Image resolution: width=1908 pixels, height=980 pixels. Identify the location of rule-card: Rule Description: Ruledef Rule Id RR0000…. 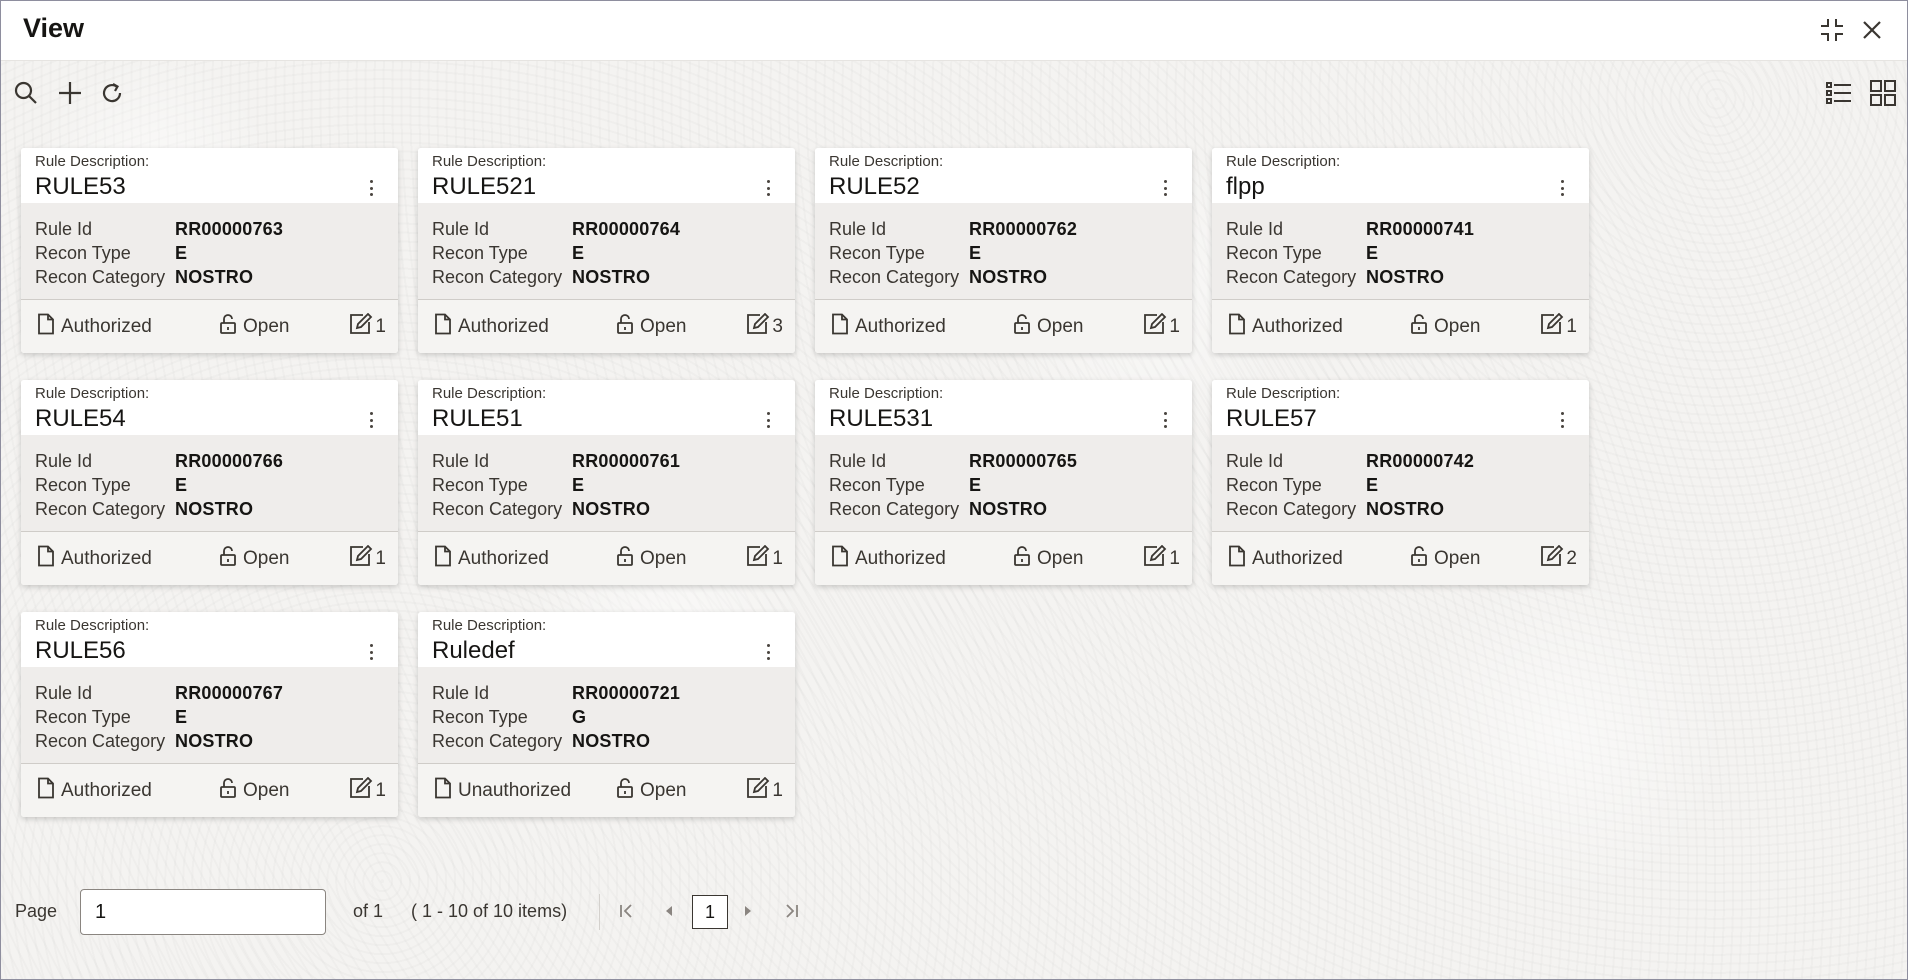
(606, 714).